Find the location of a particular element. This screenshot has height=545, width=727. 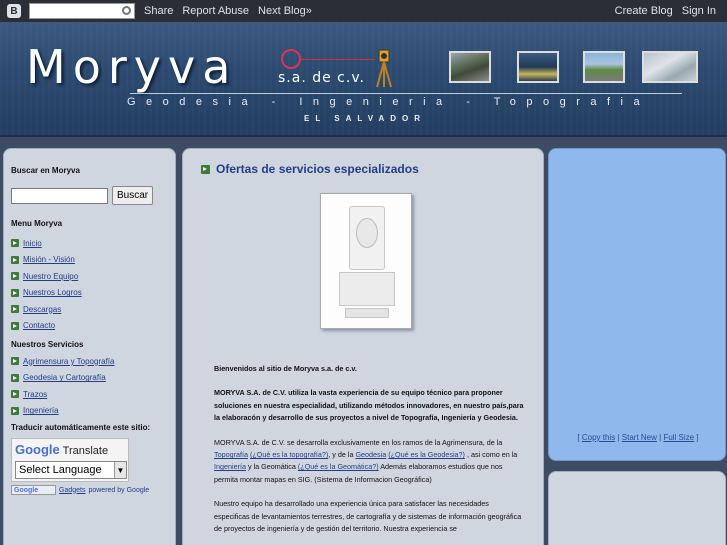

list-item: Inicio is located at coordinates (89, 243).